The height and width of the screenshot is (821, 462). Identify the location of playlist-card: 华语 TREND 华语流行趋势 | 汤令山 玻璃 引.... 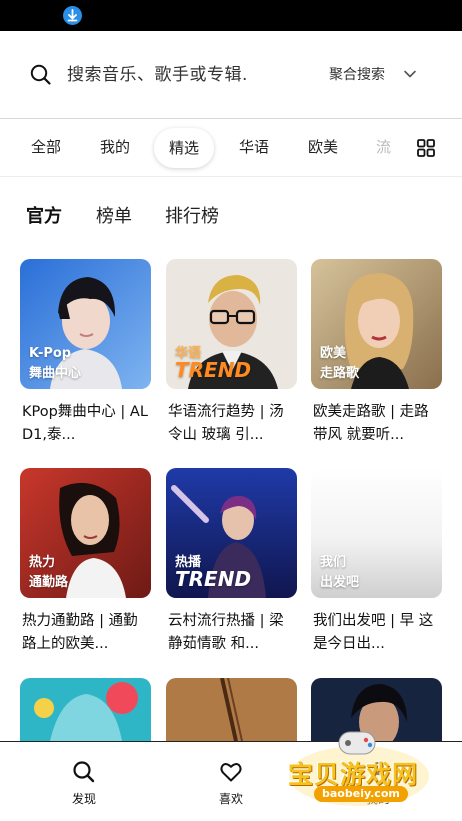
(231, 351).